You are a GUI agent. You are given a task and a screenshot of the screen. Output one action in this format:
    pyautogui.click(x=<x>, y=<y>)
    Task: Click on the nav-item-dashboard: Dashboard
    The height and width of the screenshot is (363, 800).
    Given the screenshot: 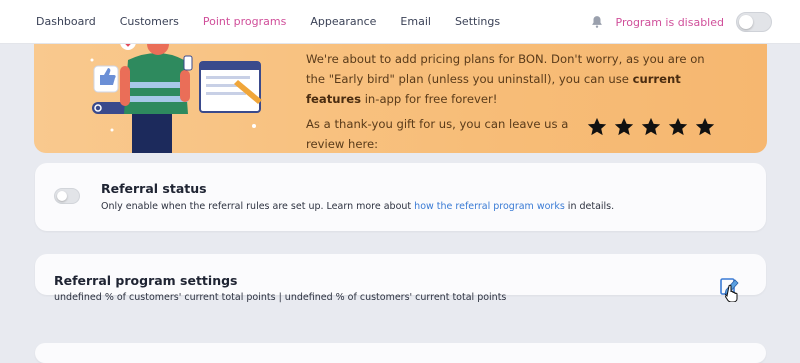 What is the action you would take?
    pyautogui.click(x=66, y=21)
    